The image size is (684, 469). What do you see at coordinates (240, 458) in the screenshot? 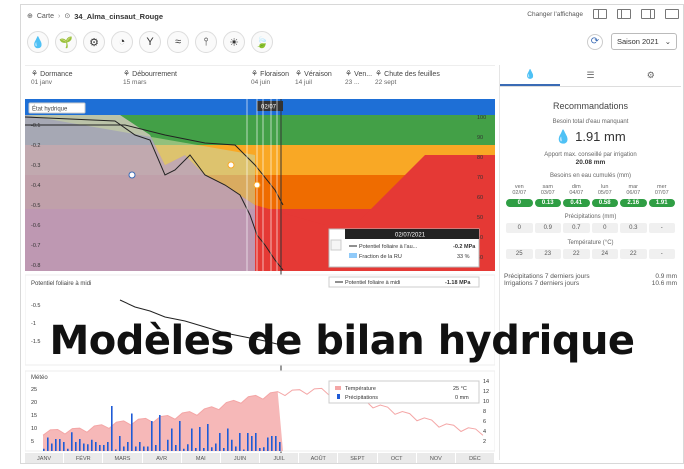
I see `month-label: JUIN` at bounding box center [240, 458].